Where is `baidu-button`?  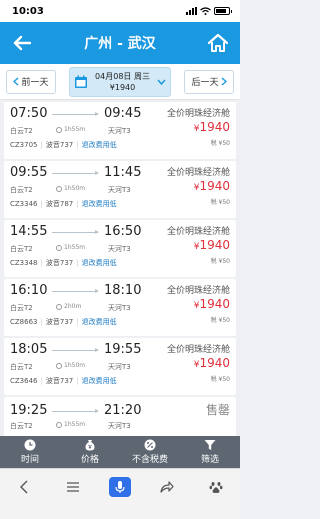
baidu-button is located at coordinates (216, 487).